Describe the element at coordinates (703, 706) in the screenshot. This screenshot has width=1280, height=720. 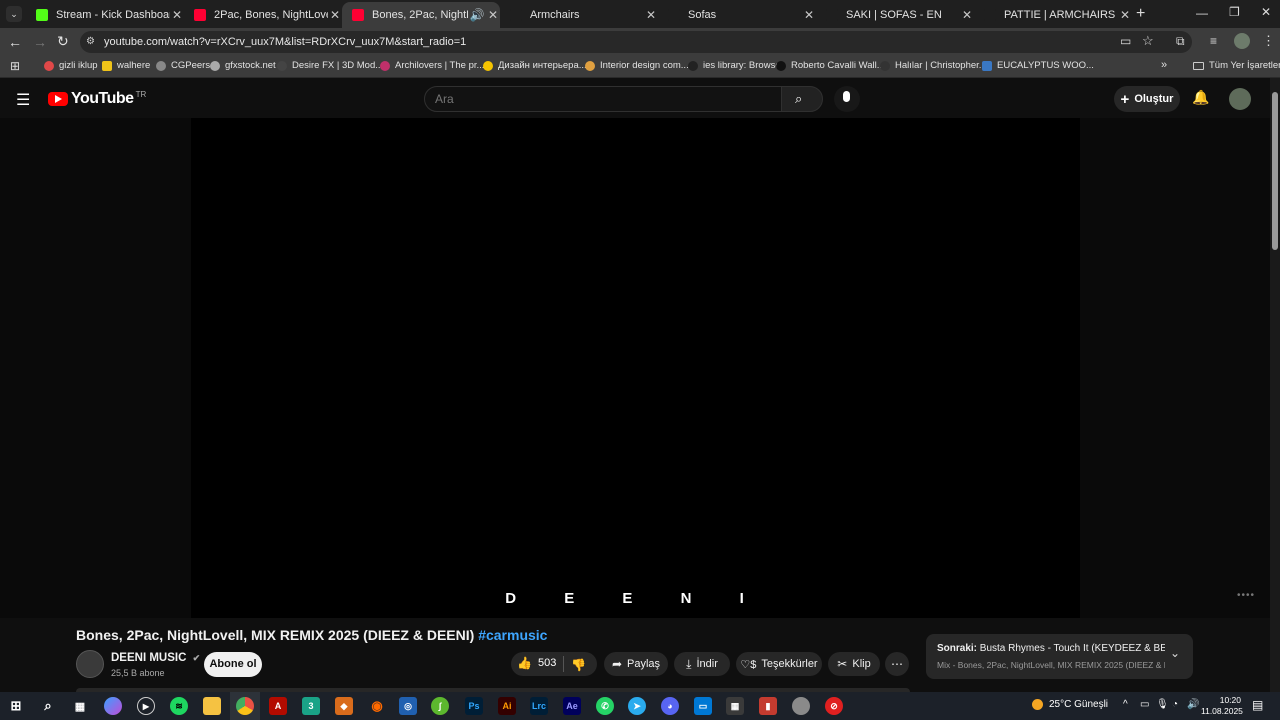
I see `remote-desktop-icon: ▭` at that location.